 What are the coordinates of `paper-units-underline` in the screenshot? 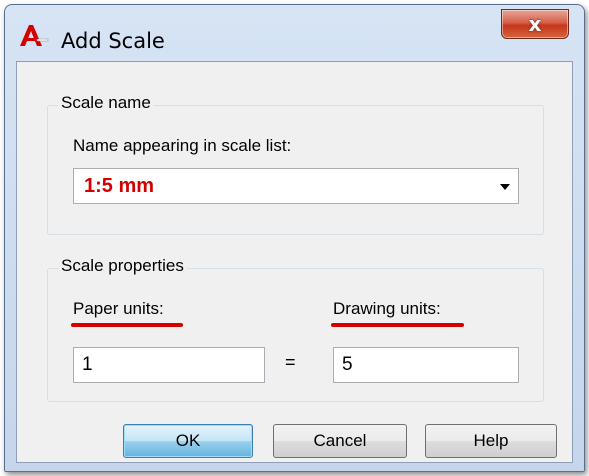 It's located at (127, 325).